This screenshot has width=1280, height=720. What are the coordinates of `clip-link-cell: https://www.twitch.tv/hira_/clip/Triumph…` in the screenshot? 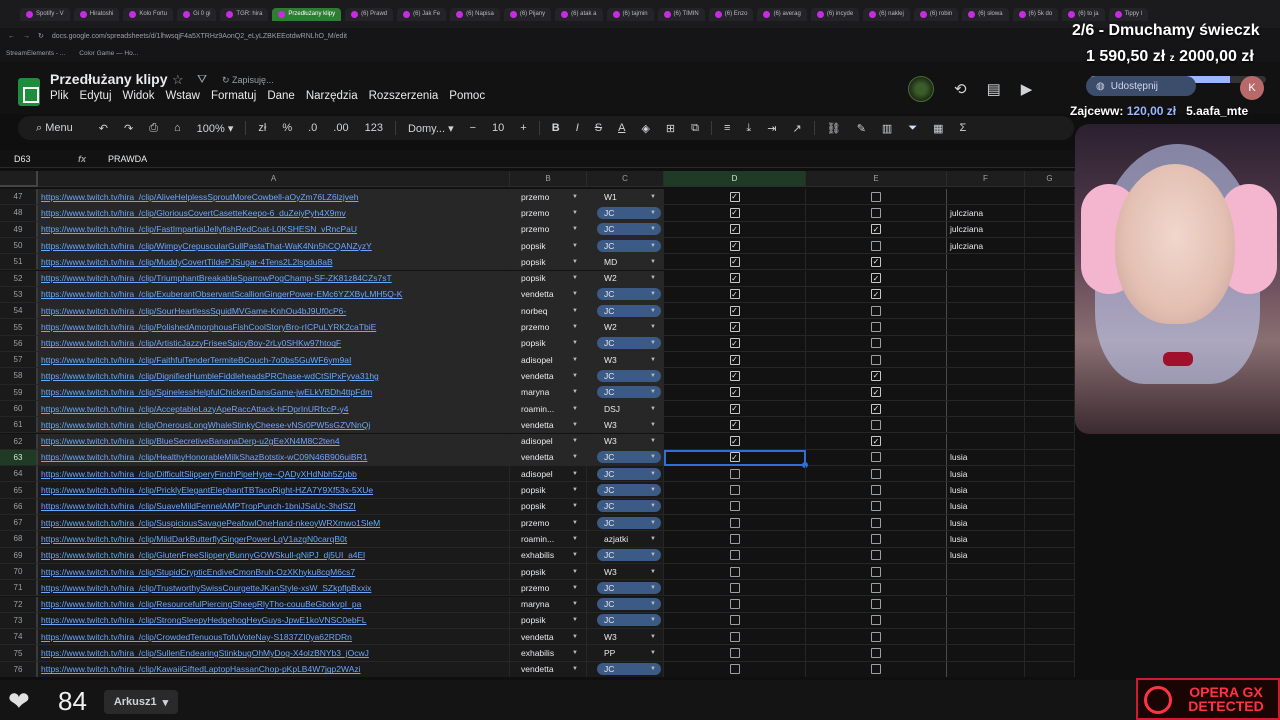 It's located at (274, 278).